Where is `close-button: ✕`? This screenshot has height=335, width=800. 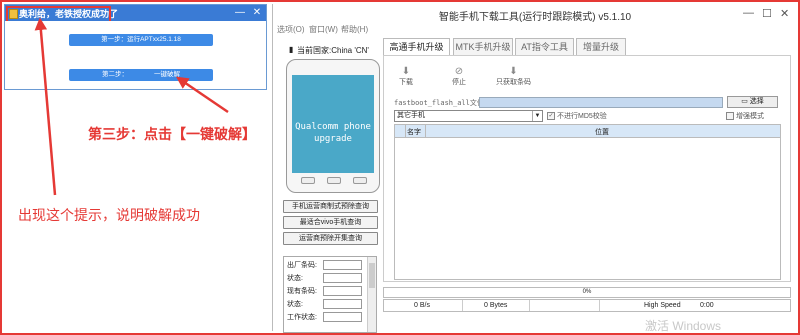
close-button: ✕ is located at coordinates (784, 13).